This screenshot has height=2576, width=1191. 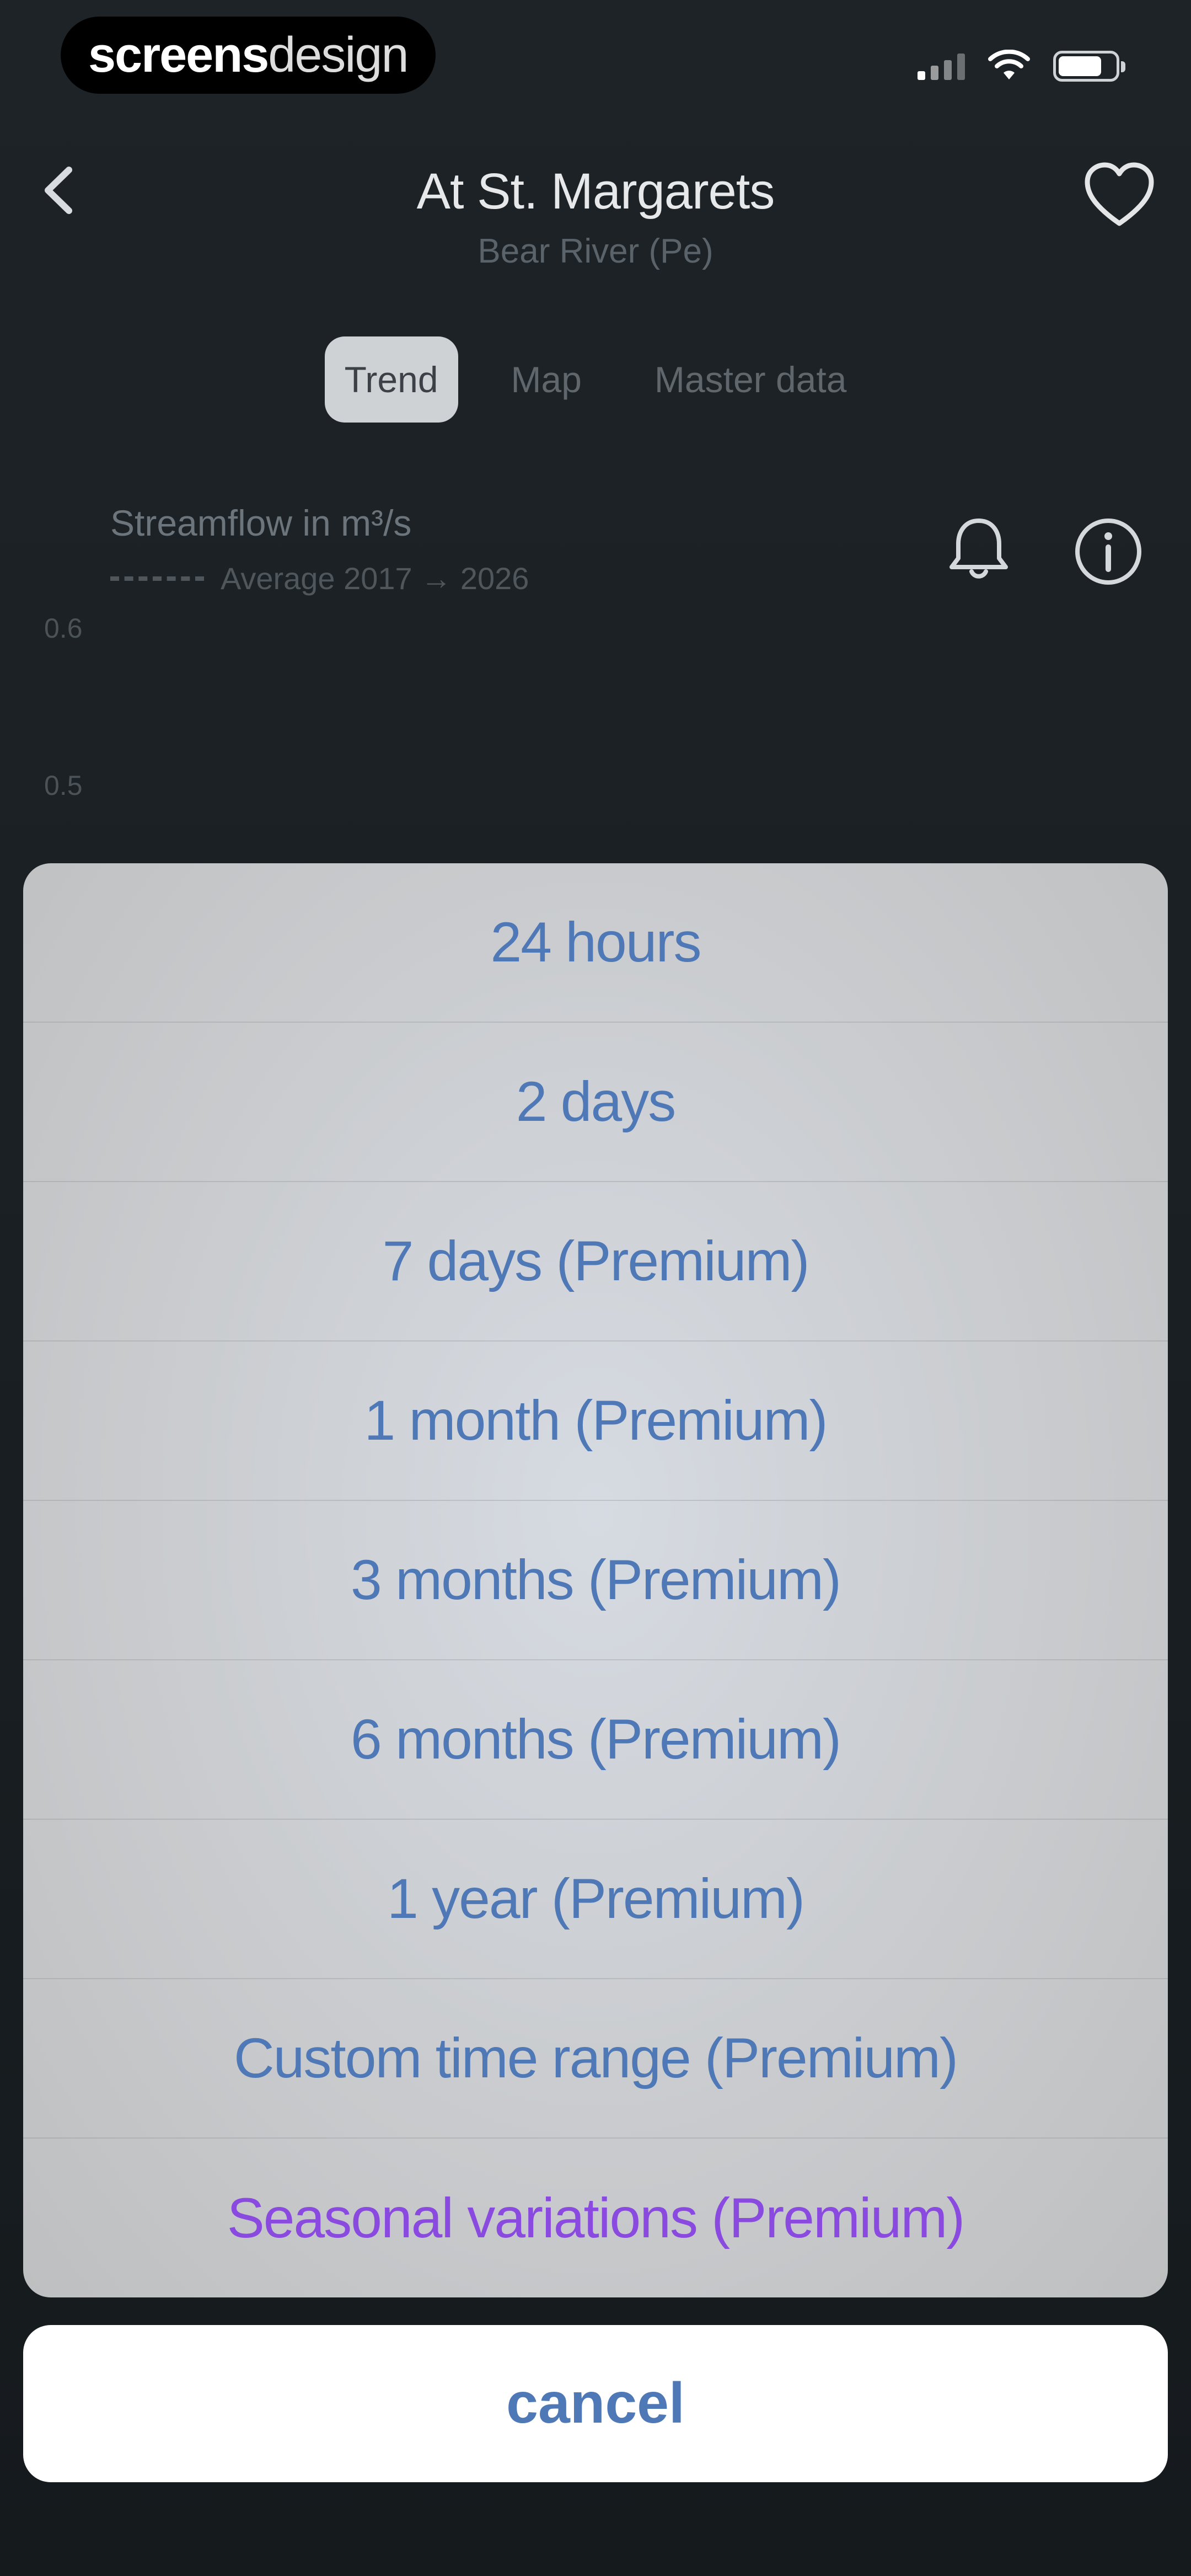 What do you see at coordinates (1009, 64) in the screenshot?
I see `wifi-icon` at bounding box center [1009, 64].